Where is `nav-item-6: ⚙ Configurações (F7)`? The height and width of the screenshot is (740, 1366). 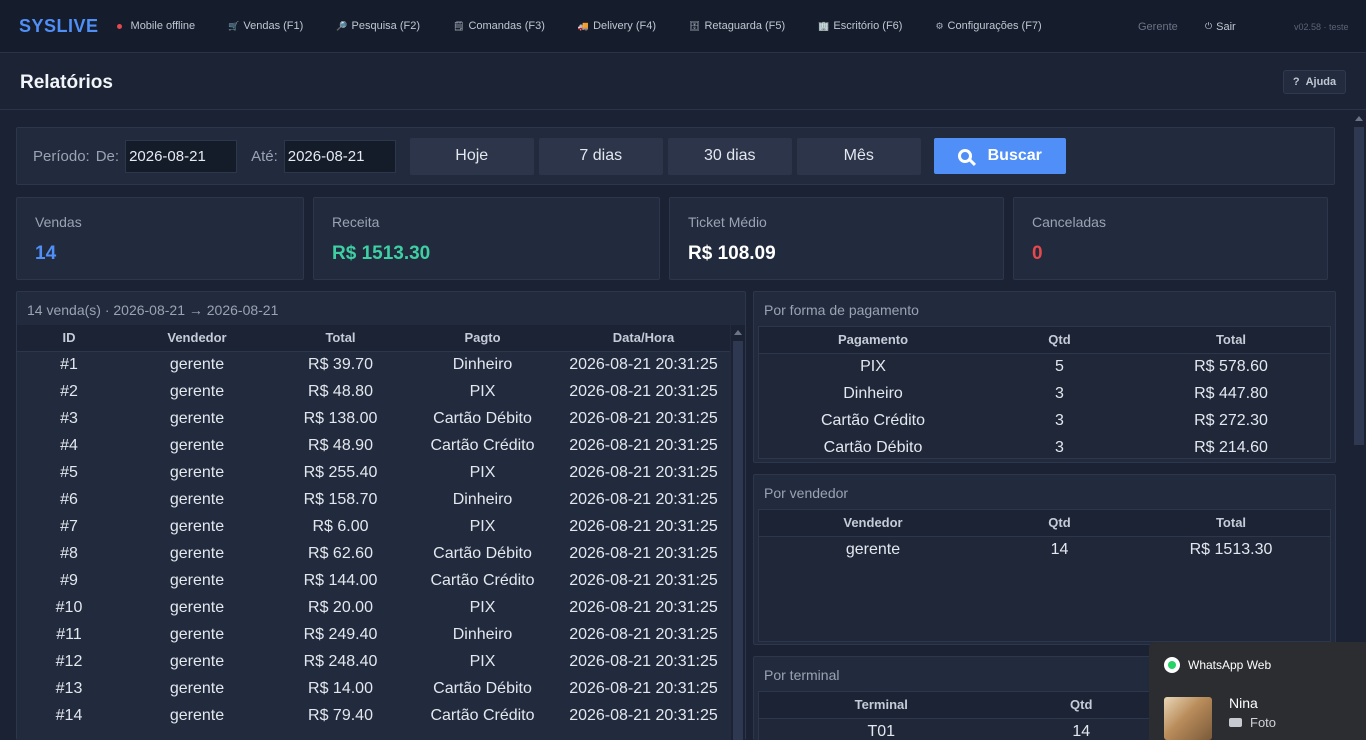 nav-item-6: ⚙ Configurações (F7) is located at coordinates (988, 26).